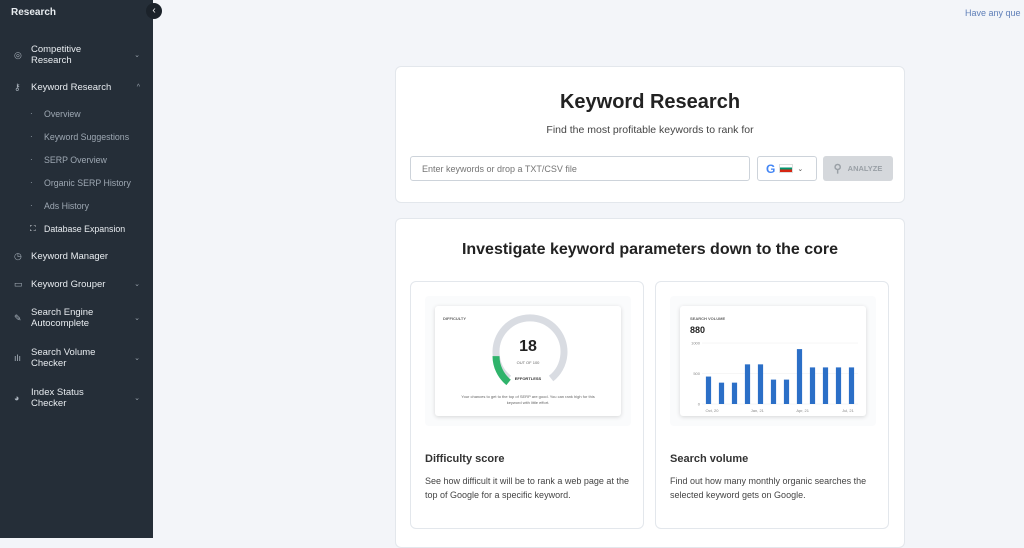 This screenshot has height=548, width=1024. I want to click on pen-icon: ✎, so click(18, 317).